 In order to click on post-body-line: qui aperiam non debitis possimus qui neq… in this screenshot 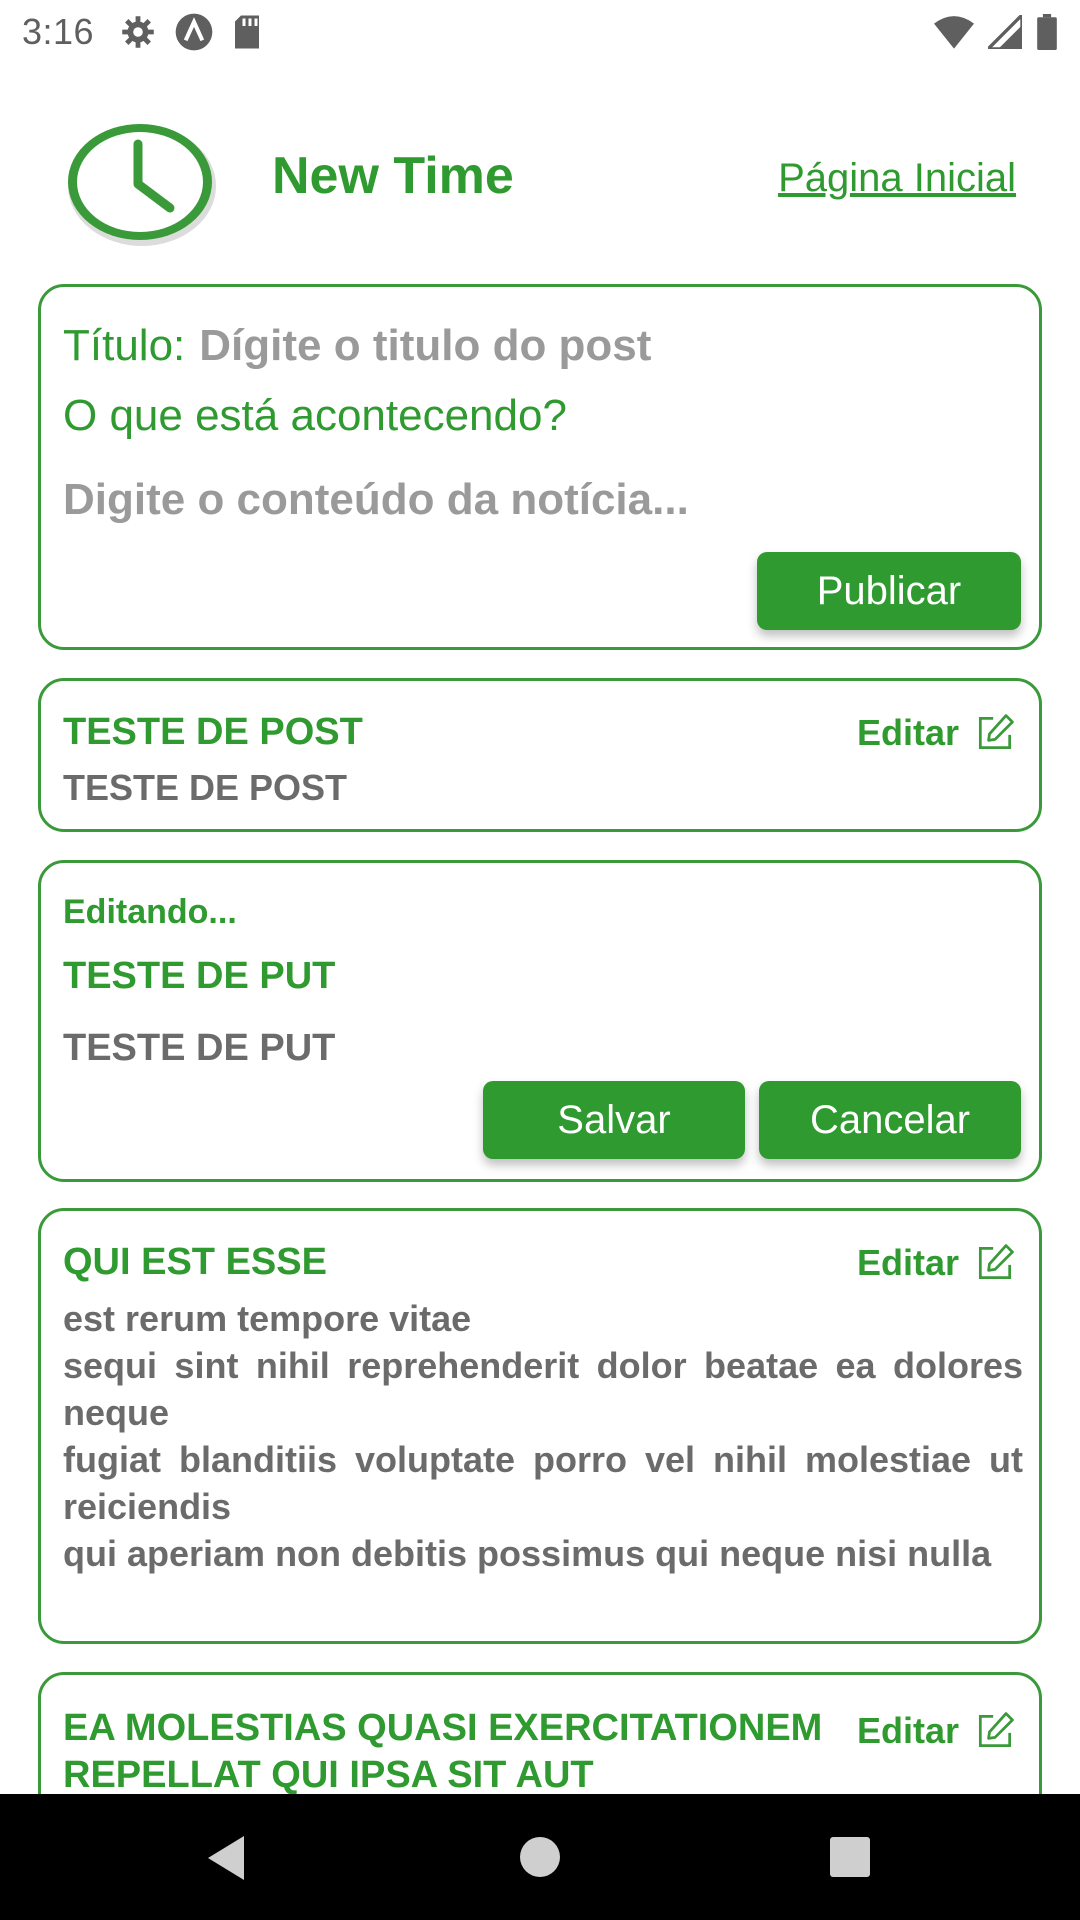, I will do `click(527, 1553)`.